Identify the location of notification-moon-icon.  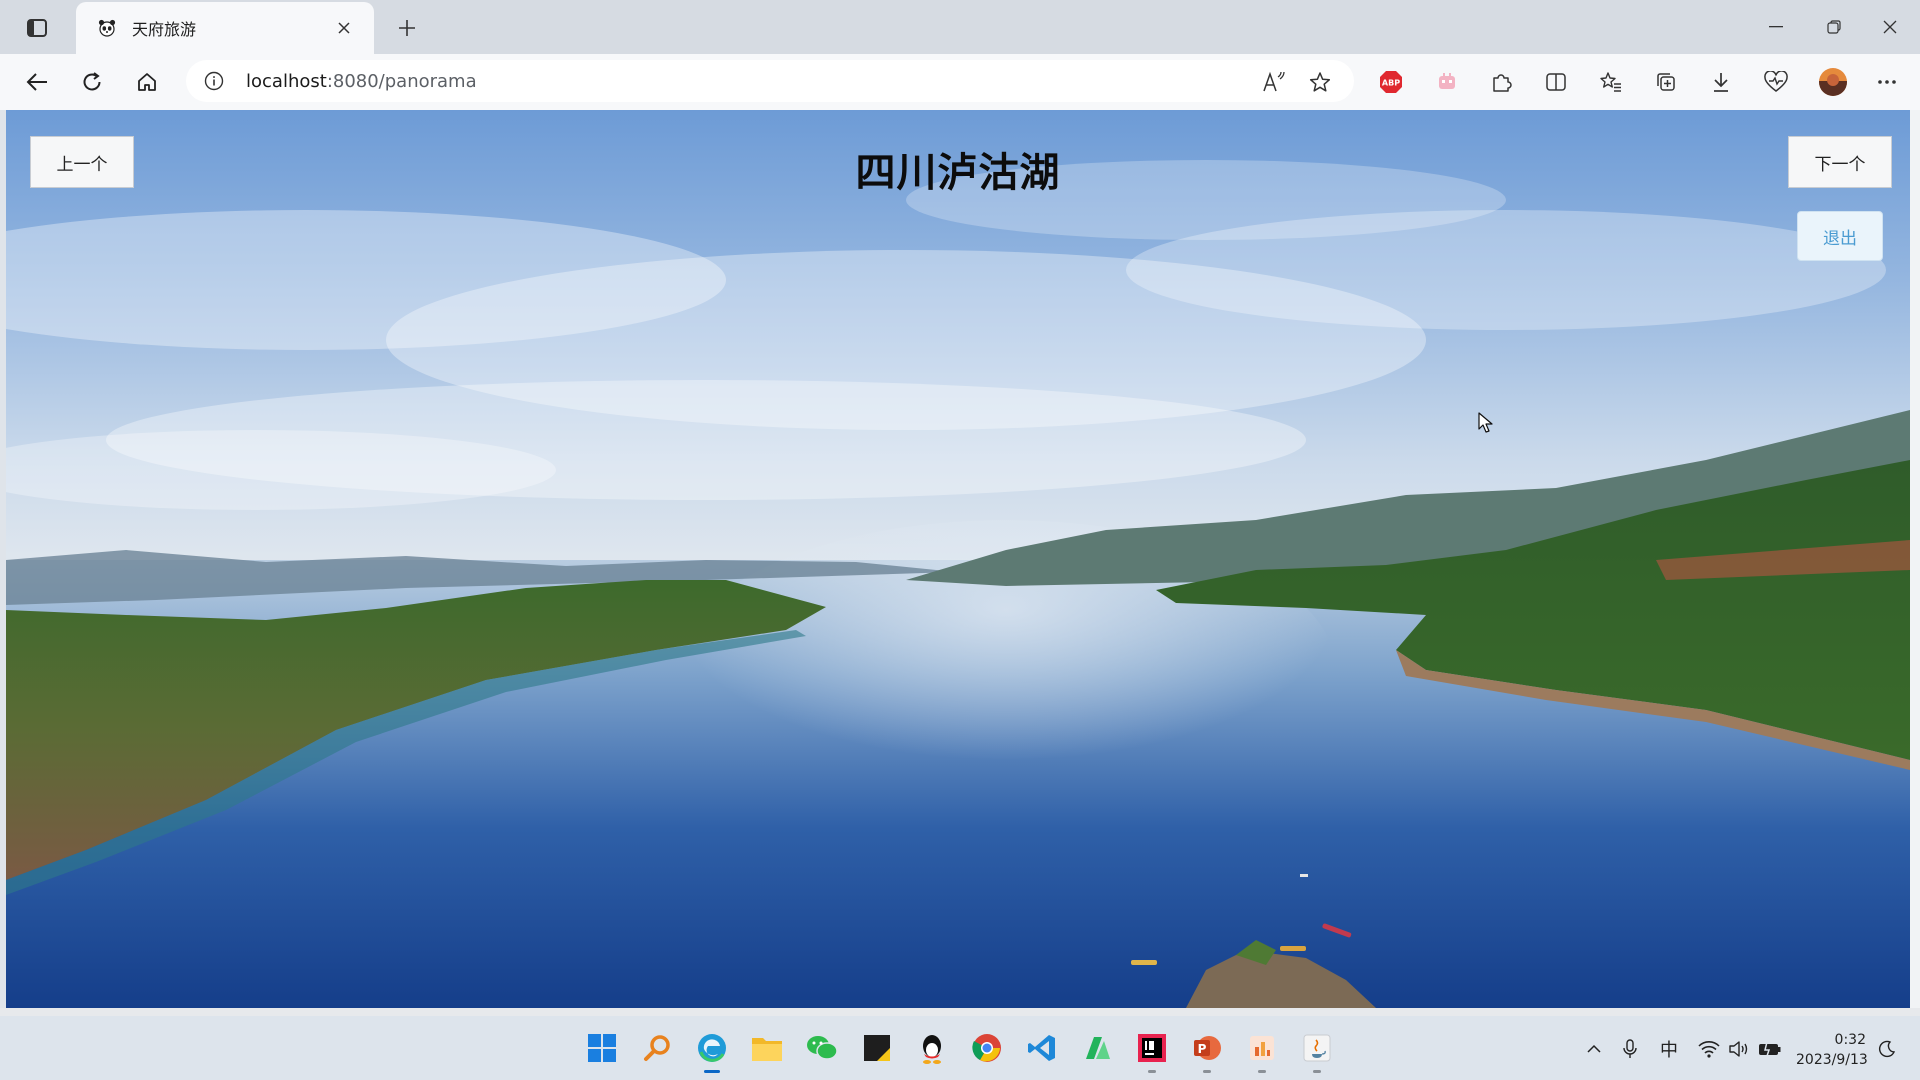
(1887, 1049).